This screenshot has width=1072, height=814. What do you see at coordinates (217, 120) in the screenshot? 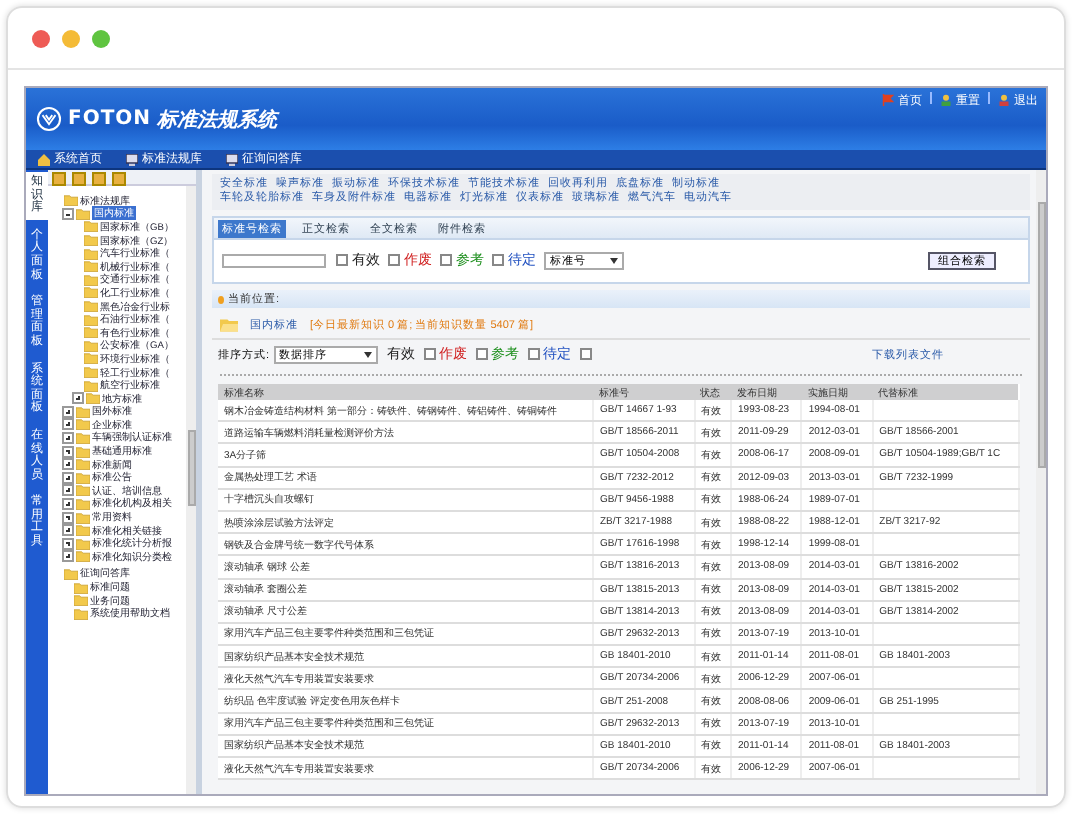
I see `system-title: 标准法规系统` at bounding box center [217, 120].